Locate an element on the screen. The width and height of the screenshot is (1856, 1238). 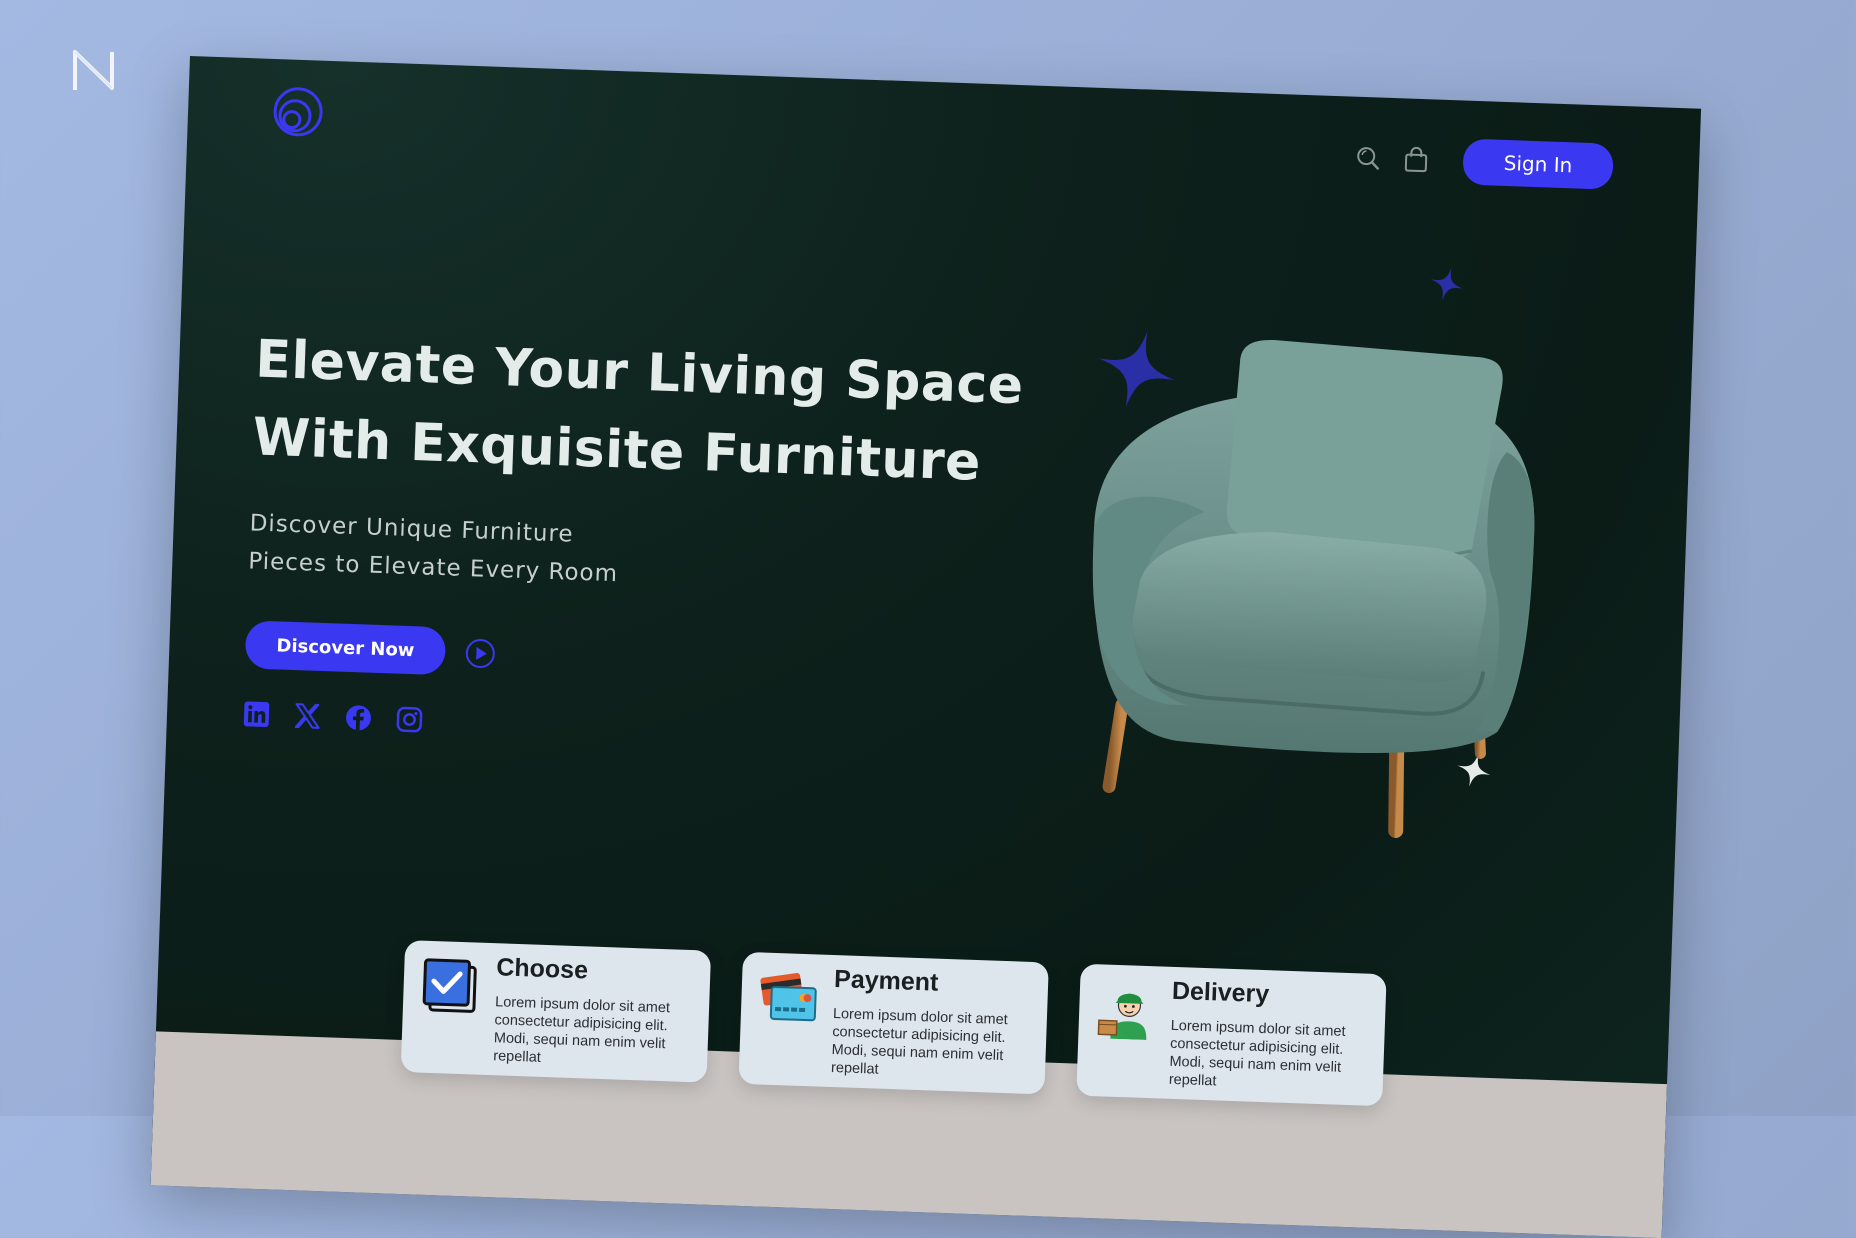
feature-title: Delivery is located at coordinates (1220, 992).